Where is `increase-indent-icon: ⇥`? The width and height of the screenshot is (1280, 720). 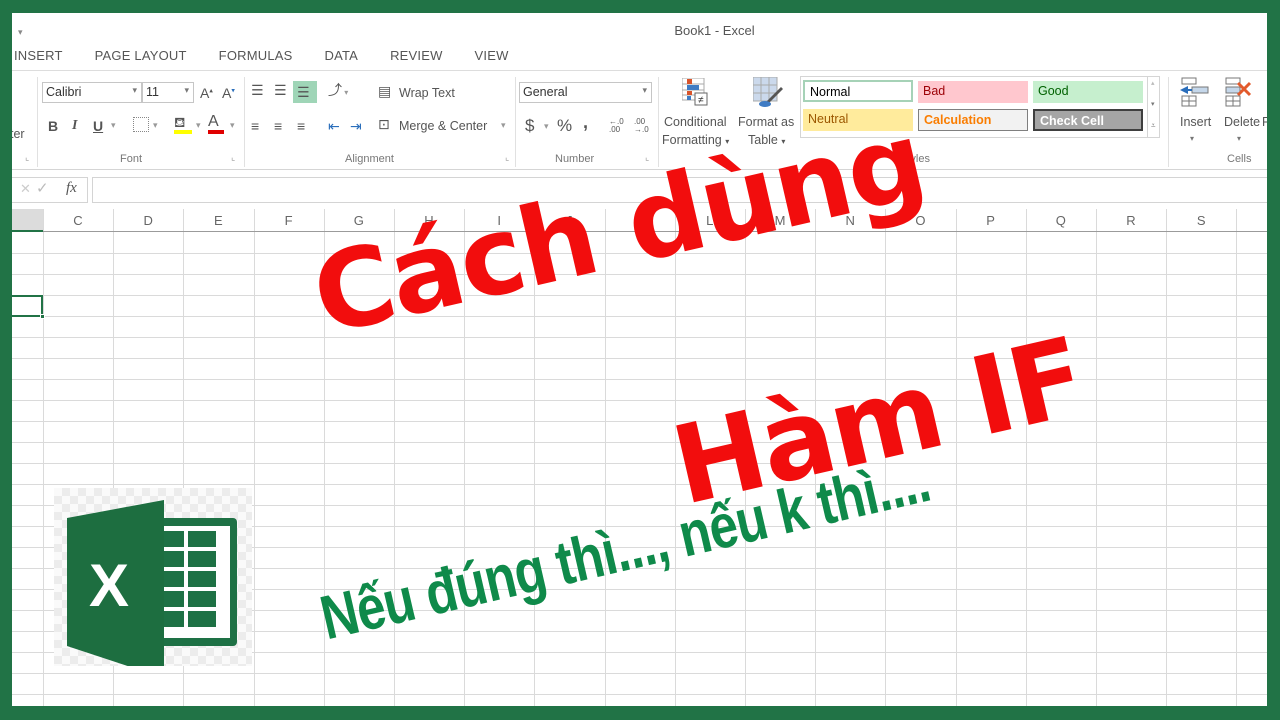
increase-indent-icon: ⇥ is located at coordinates (356, 126).